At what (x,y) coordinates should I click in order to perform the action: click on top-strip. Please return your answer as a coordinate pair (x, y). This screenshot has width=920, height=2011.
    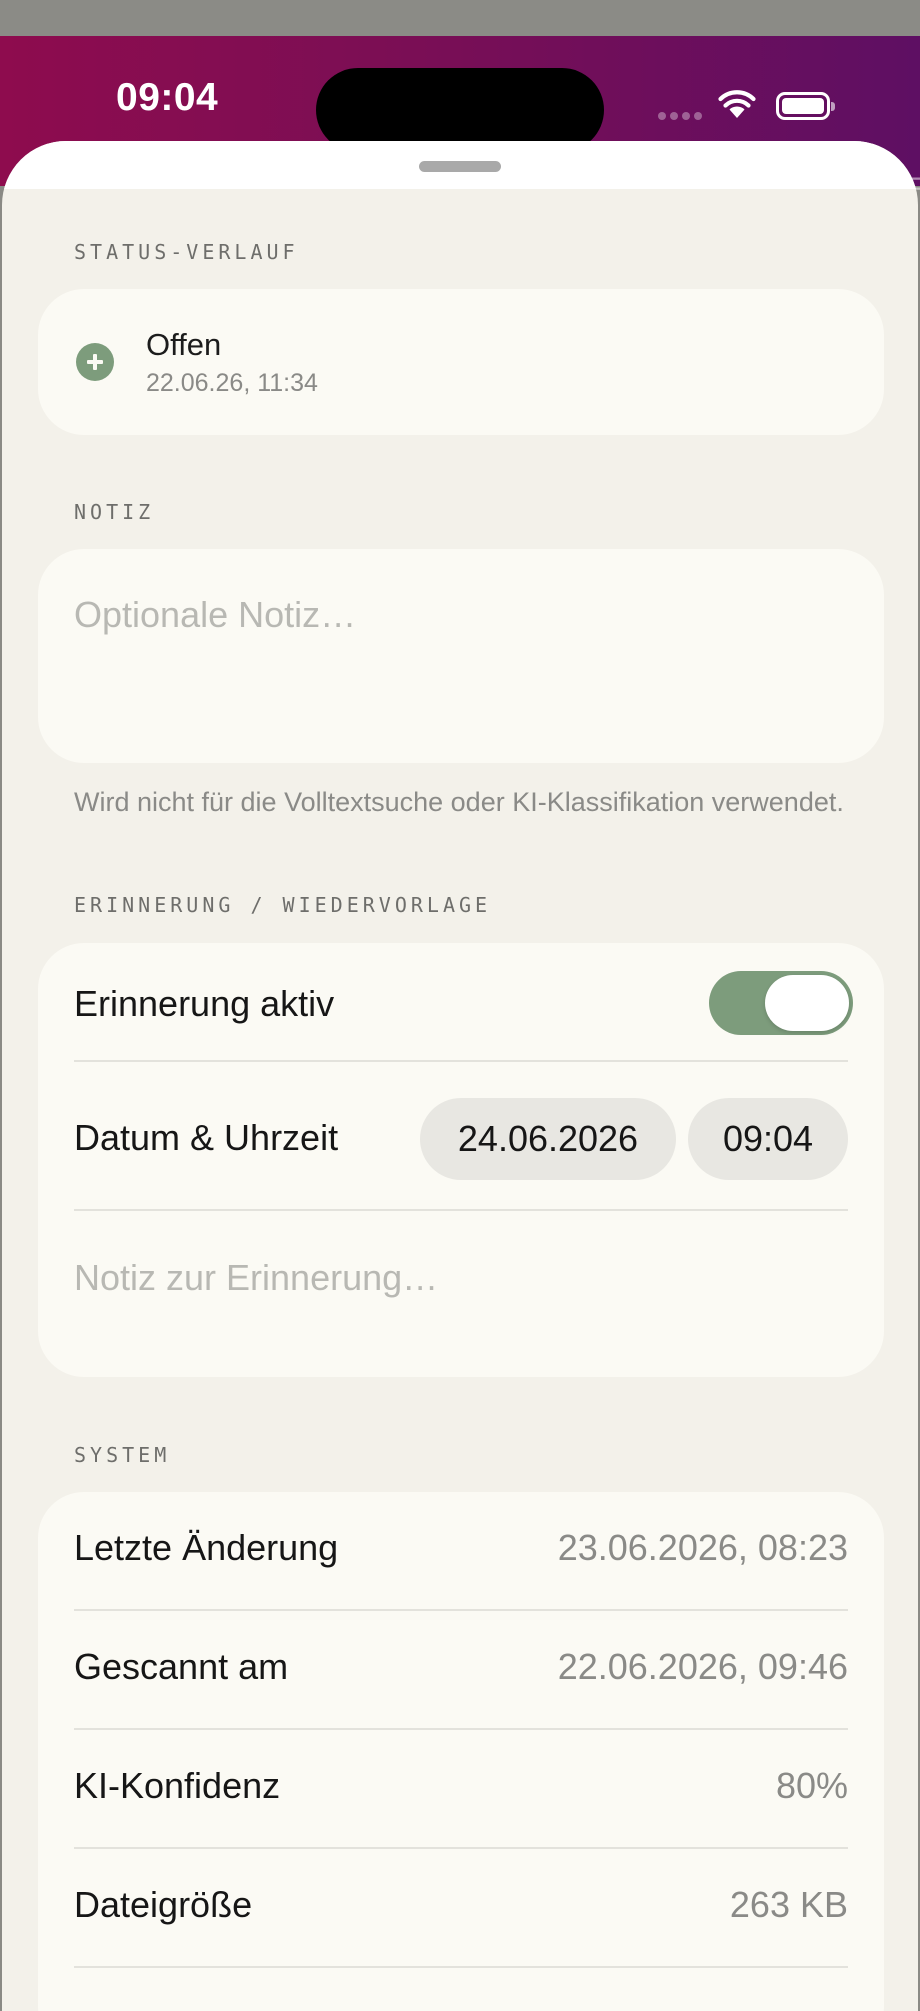
    Looking at the image, I should click on (460, 18).